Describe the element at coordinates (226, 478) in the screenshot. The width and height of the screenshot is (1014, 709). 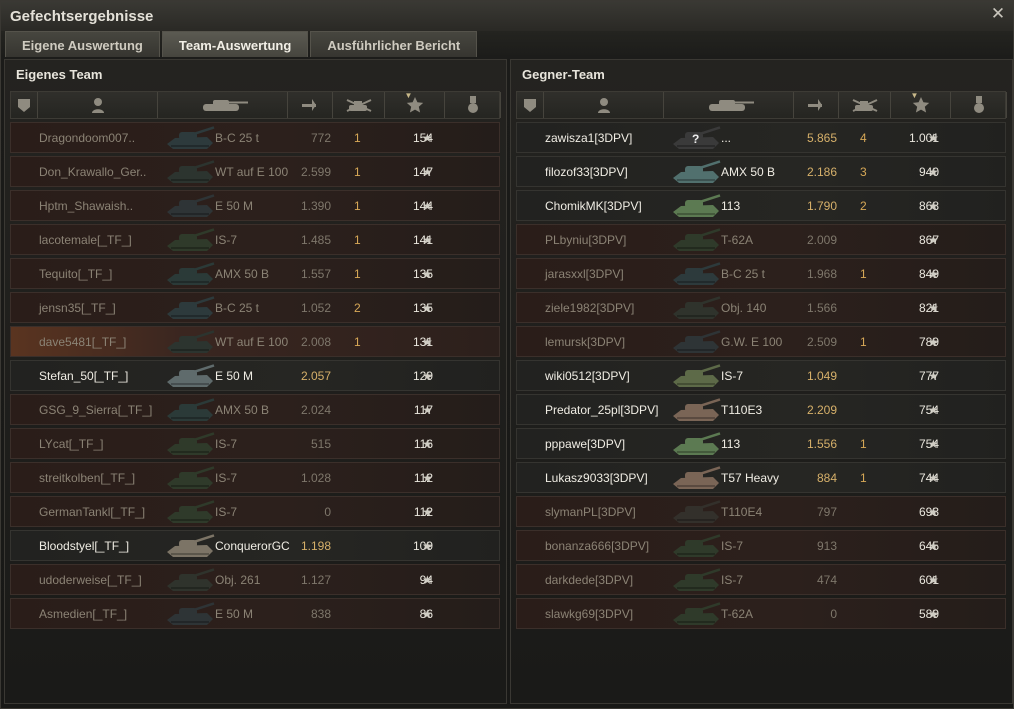
I see `tank-name: IS-7` at that location.